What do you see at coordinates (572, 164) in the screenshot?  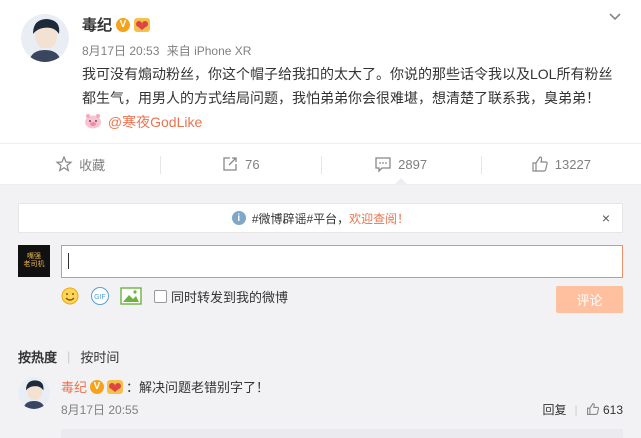 I see `like-count: 13227` at bounding box center [572, 164].